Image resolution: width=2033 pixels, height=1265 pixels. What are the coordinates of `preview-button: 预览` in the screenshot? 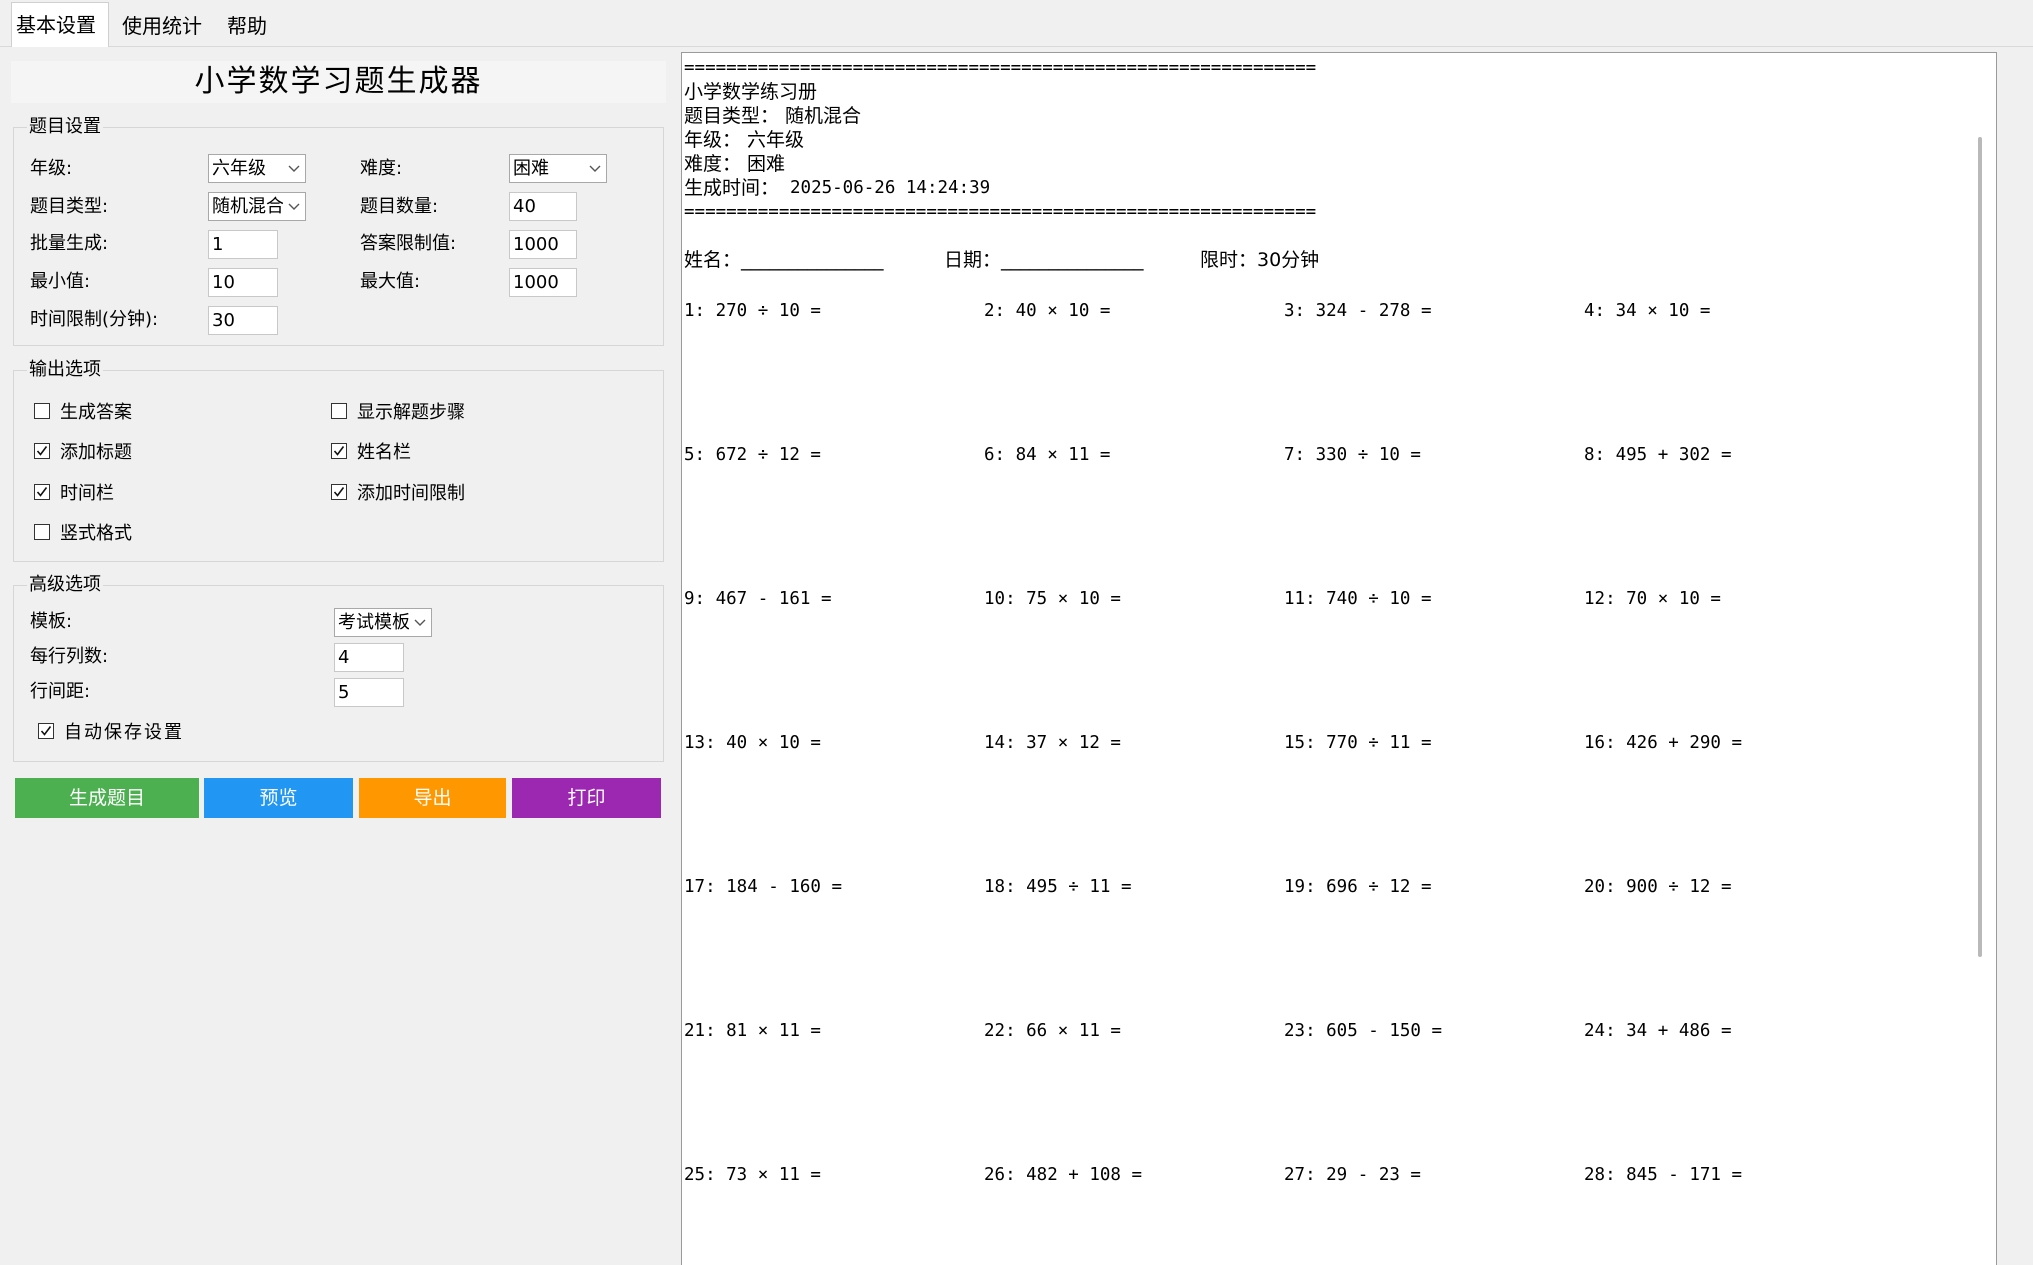 It's located at (278, 798).